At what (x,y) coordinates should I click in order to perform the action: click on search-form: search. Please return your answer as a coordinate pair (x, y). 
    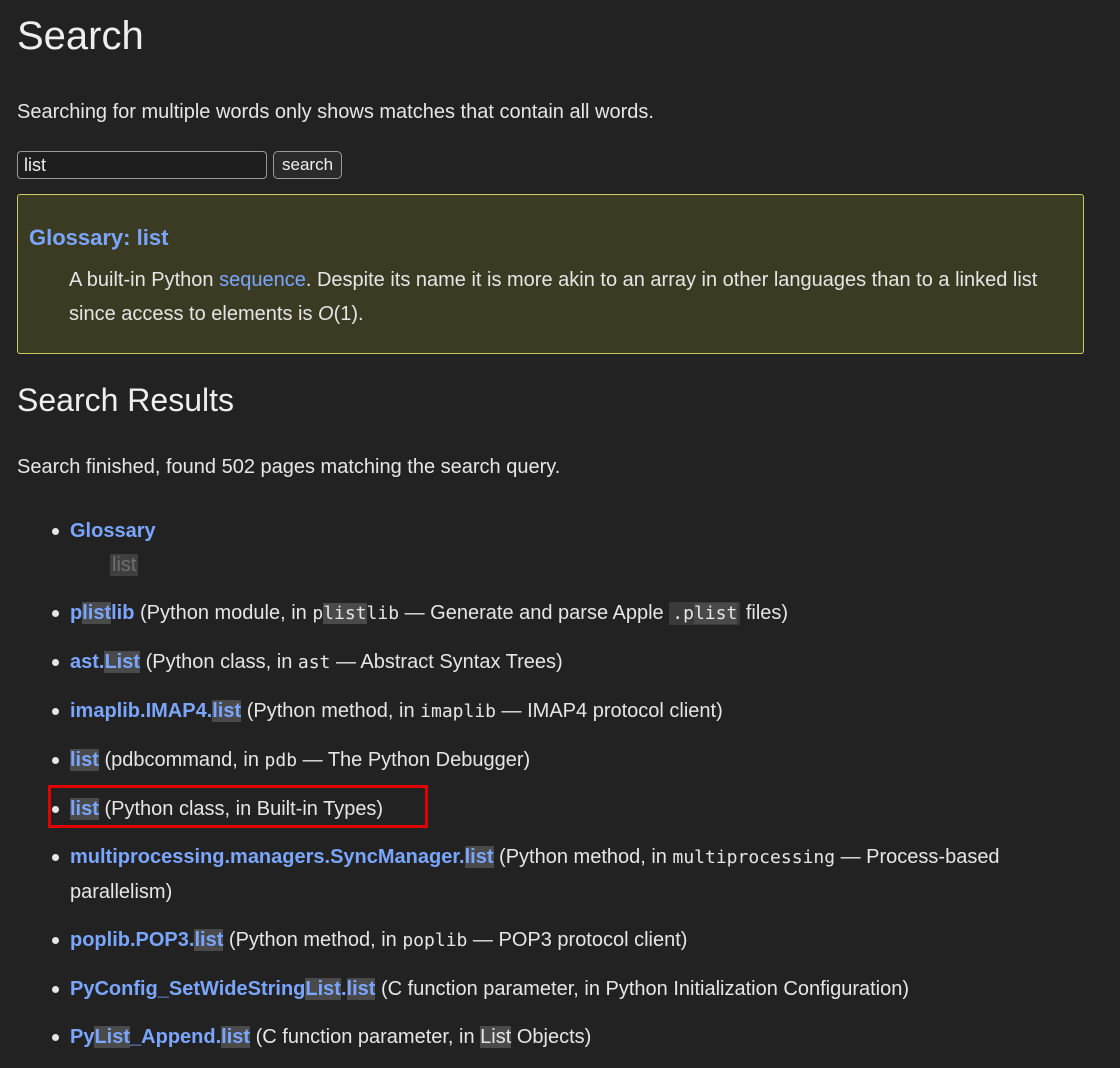
    Looking at the image, I should click on (180, 165).